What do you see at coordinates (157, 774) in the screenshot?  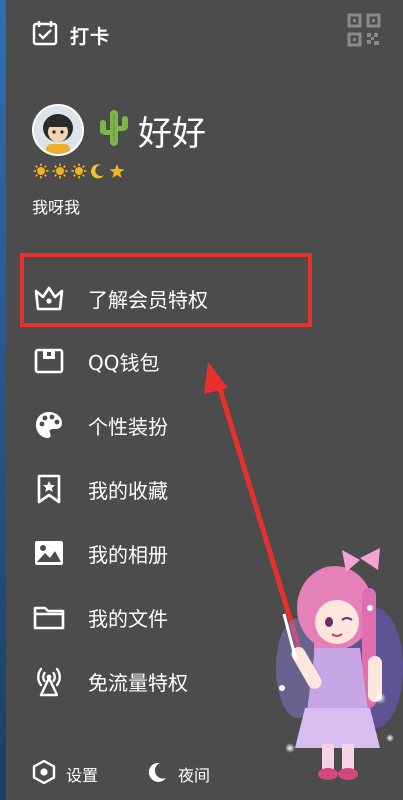 I see `moon-icon` at bounding box center [157, 774].